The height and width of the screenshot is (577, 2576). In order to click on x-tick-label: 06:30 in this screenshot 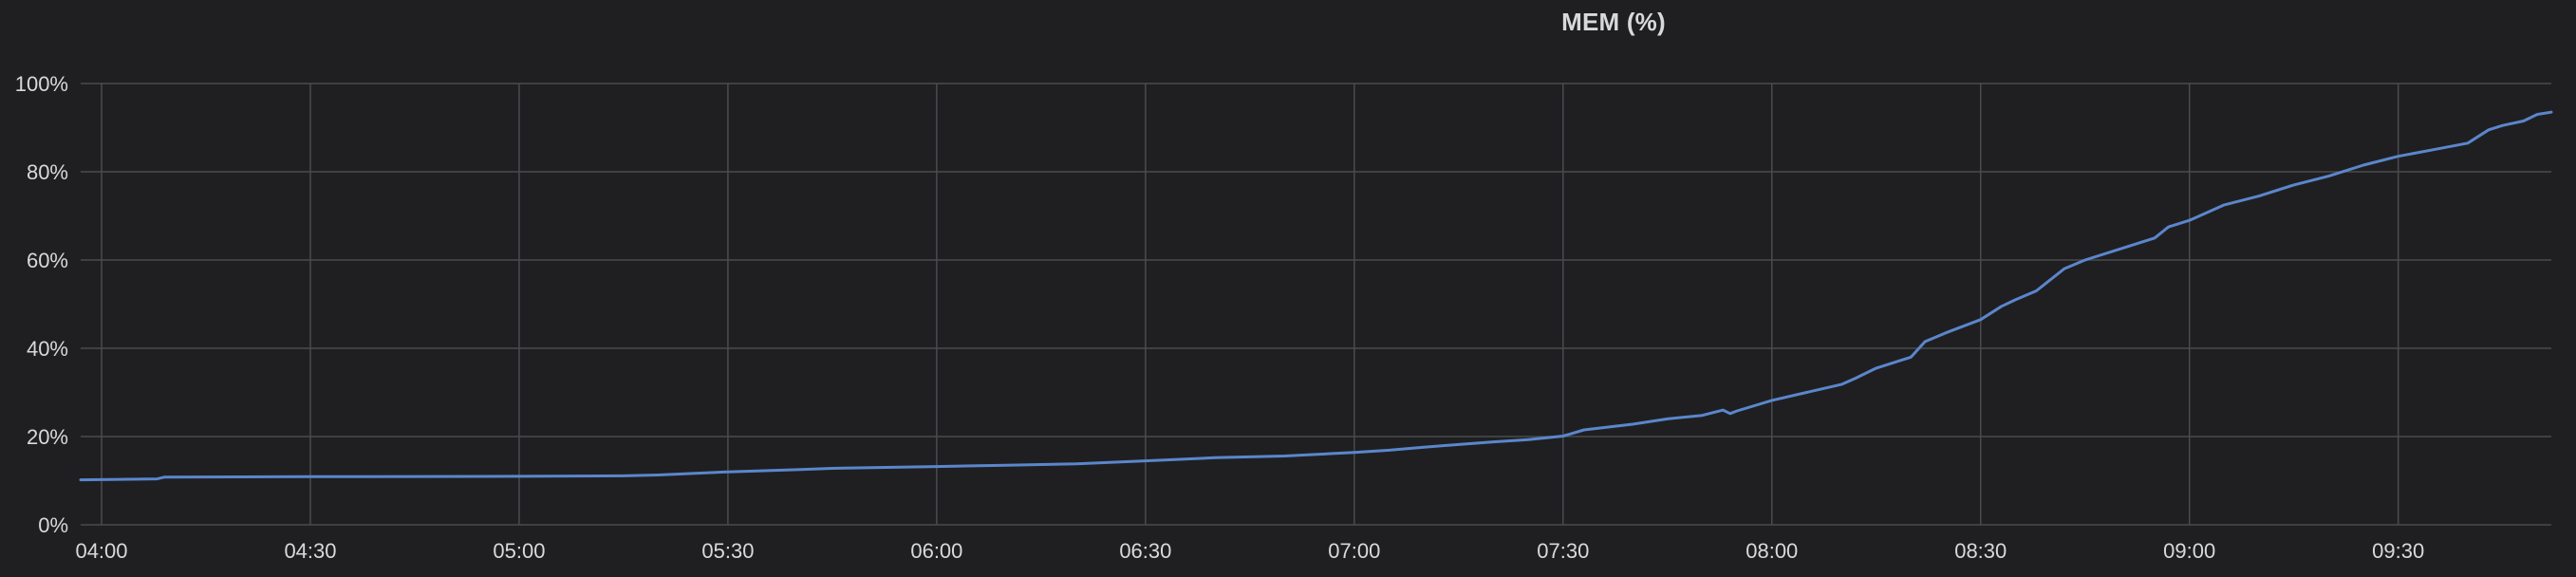, I will do `click(1145, 551)`.